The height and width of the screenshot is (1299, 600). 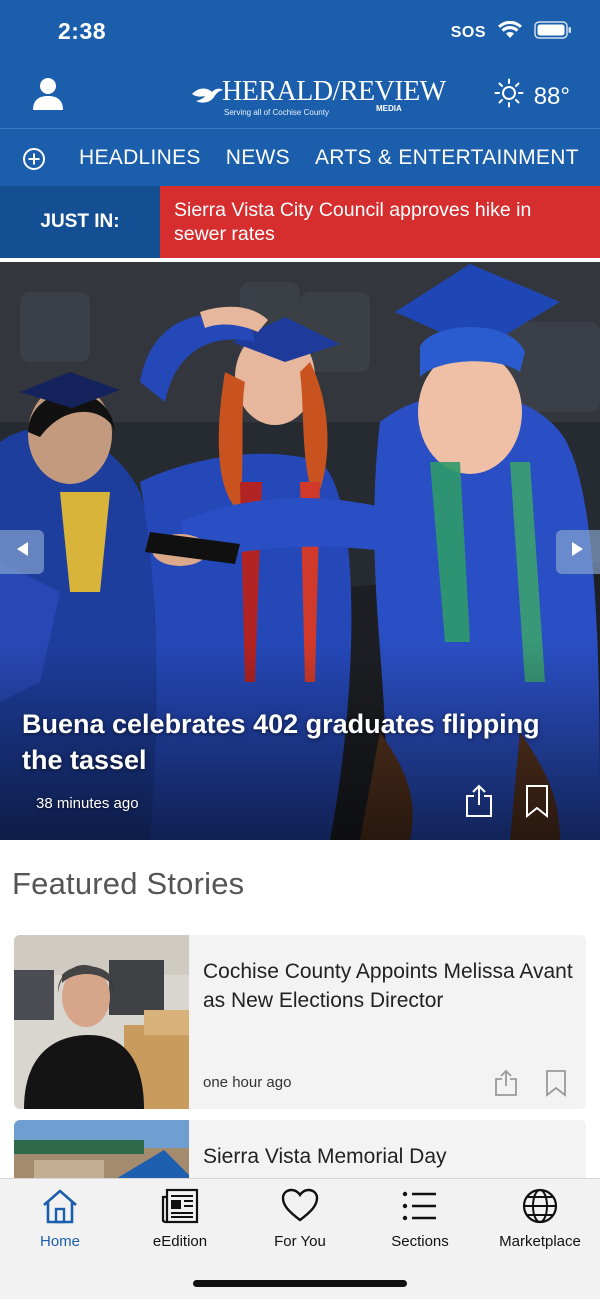 I want to click on section-nav: HEADLINES NEWS ARTS & ENTERTAINMENT BE, so click(x=300, y=157).